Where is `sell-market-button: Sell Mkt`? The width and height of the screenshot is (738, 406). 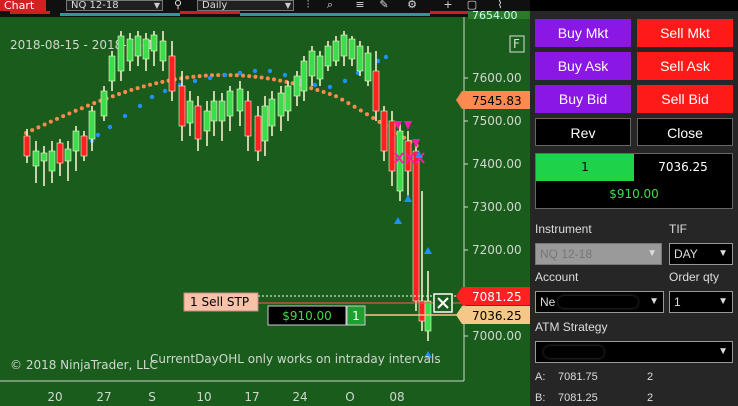 sell-market-button: Sell Mkt is located at coordinates (685, 33).